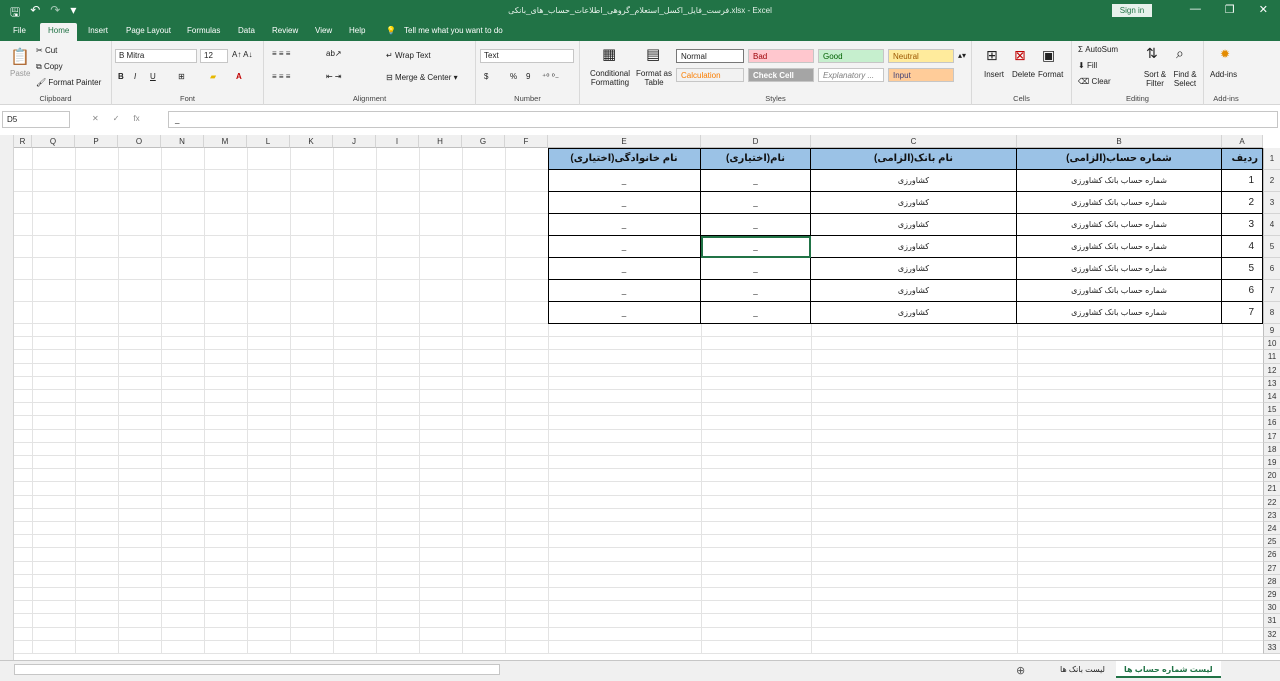 The width and height of the screenshot is (1280, 681). Describe the element at coordinates (181, 76) in the screenshot. I see `borders-icon: ⊞` at that location.